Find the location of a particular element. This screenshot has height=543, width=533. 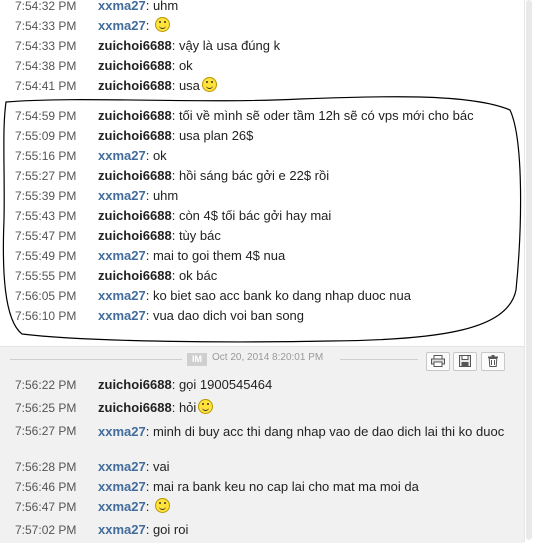

chat-message: 7:57:02 PM xxma27: goi roi is located at coordinates (262, 530).